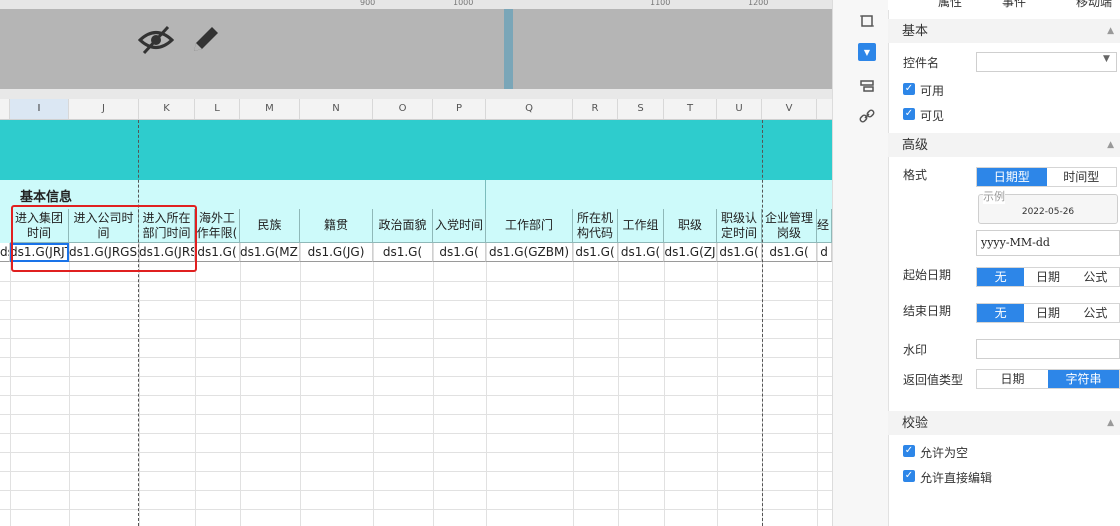 This screenshot has width=1120, height=526. Describe the element at coordinates (1048, 243) in the screenshot. I see `date-pattern-input: yyyy-MM-dd` at that location.